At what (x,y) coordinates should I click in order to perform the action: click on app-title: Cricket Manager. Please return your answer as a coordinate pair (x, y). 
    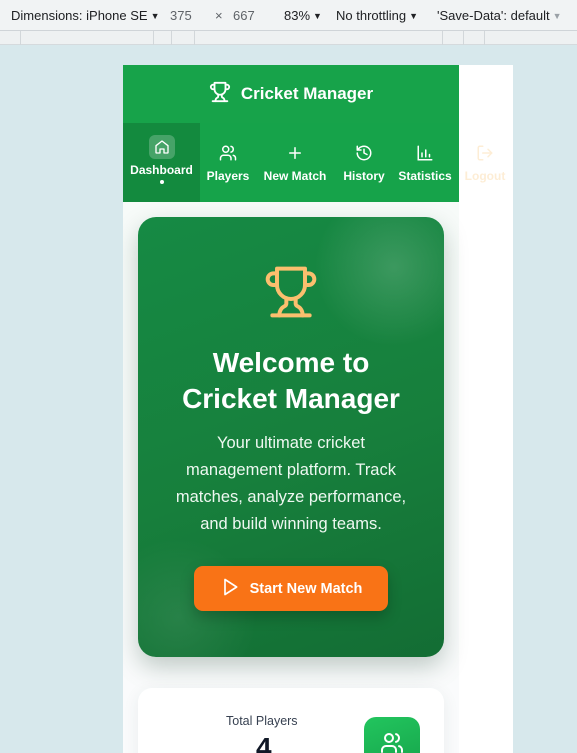
    Looking at the image, I should click on (307, 93).